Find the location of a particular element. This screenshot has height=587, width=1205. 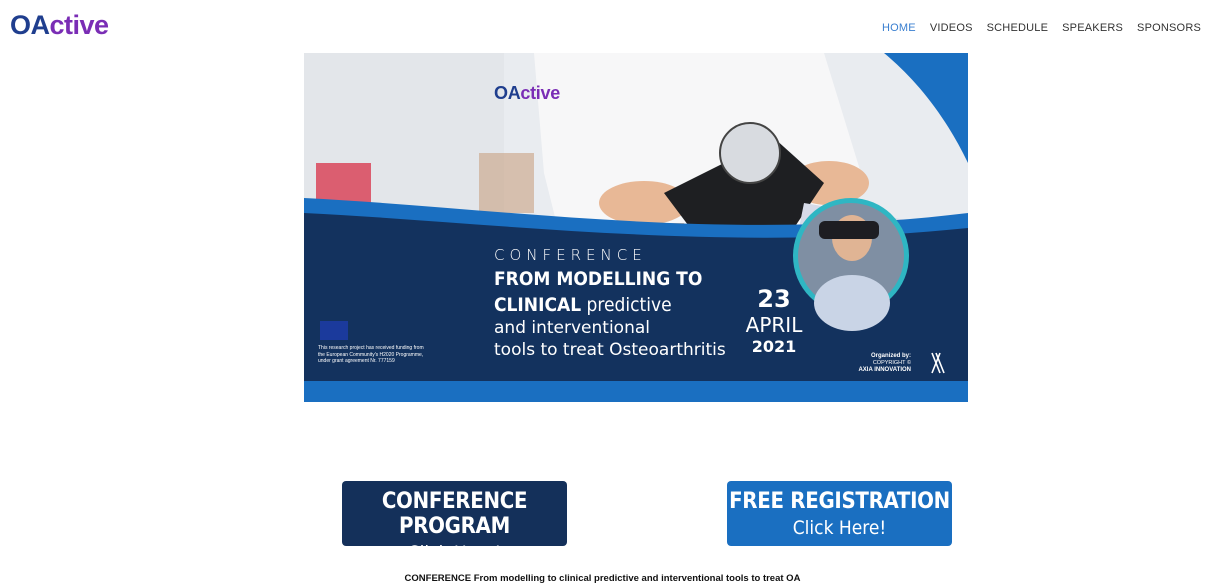

banner-logo: OActive is located at coordinates (527, 93).